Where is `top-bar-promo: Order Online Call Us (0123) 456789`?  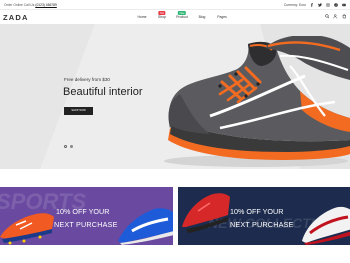
top-bar-promo: Order Online Call Us (0123) 456789 is located at coordinates (30, 5).